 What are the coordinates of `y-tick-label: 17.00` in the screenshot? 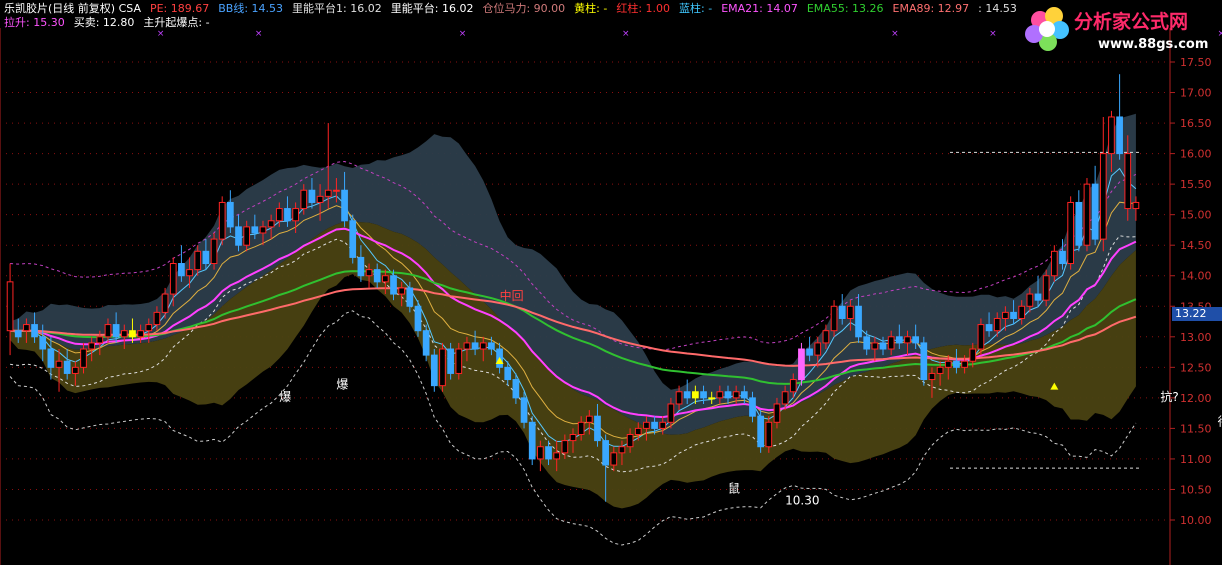 It's located at (1196, 93).